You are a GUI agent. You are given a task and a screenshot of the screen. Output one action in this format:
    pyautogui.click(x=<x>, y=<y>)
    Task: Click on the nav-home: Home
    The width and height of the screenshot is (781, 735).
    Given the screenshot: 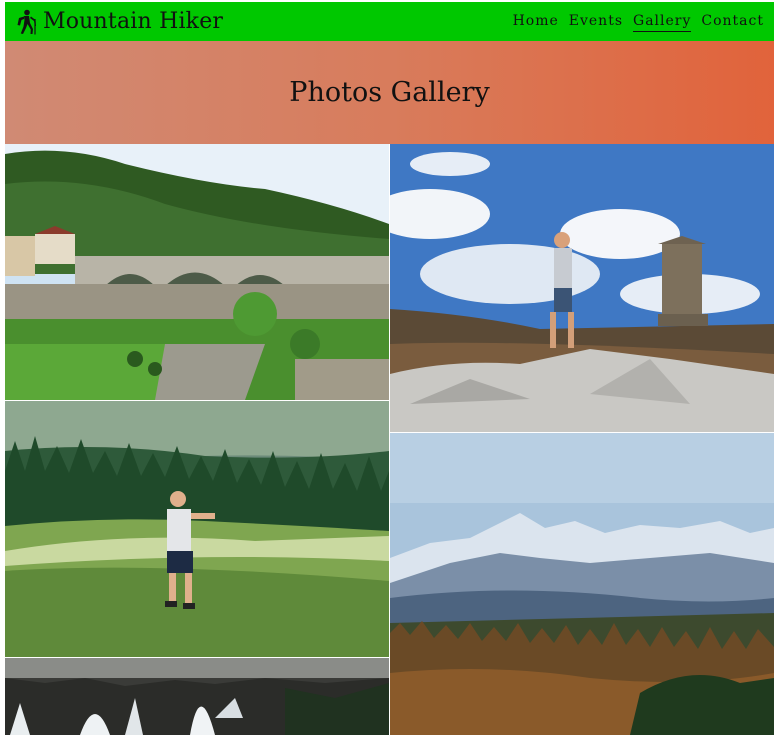 What is the action you would take?
    pyautogui.click(x=536, y=21)
    